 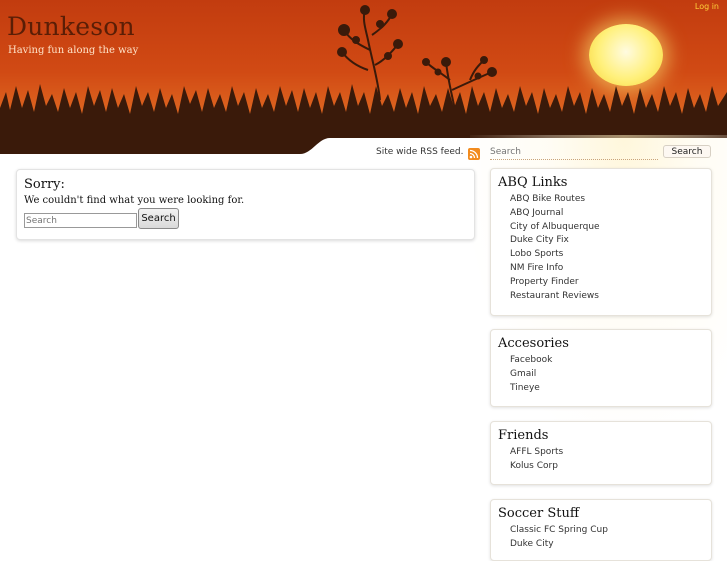 I want to click on link-abq-bike-routes: ABQ Bike Routes, so click(x=547, y=199).